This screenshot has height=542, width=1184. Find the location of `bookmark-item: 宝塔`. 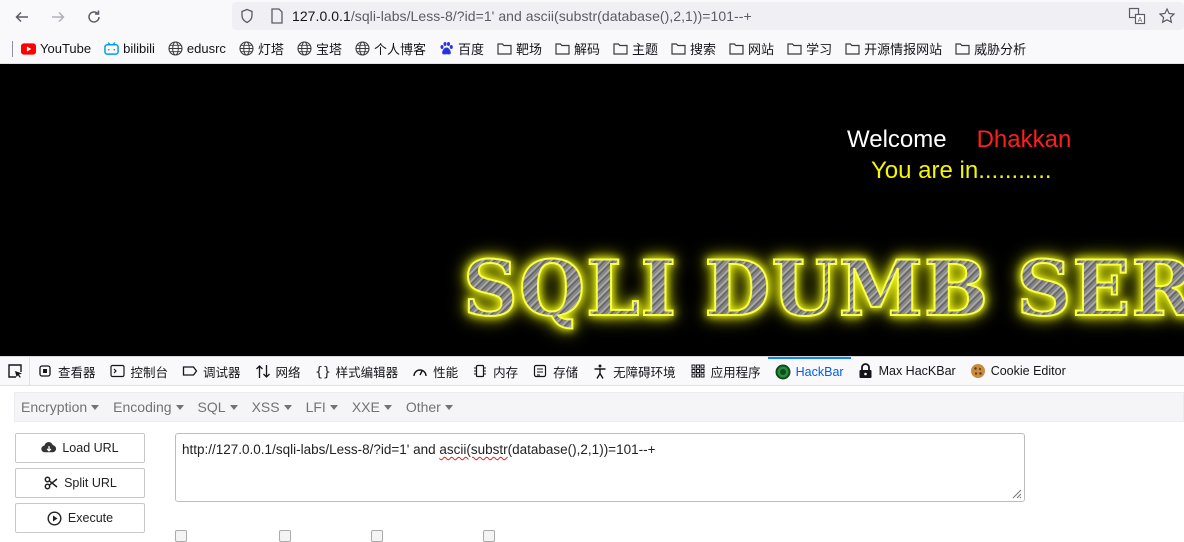

bookmark-item: 宝塔 is located at coordinates (319, 48).